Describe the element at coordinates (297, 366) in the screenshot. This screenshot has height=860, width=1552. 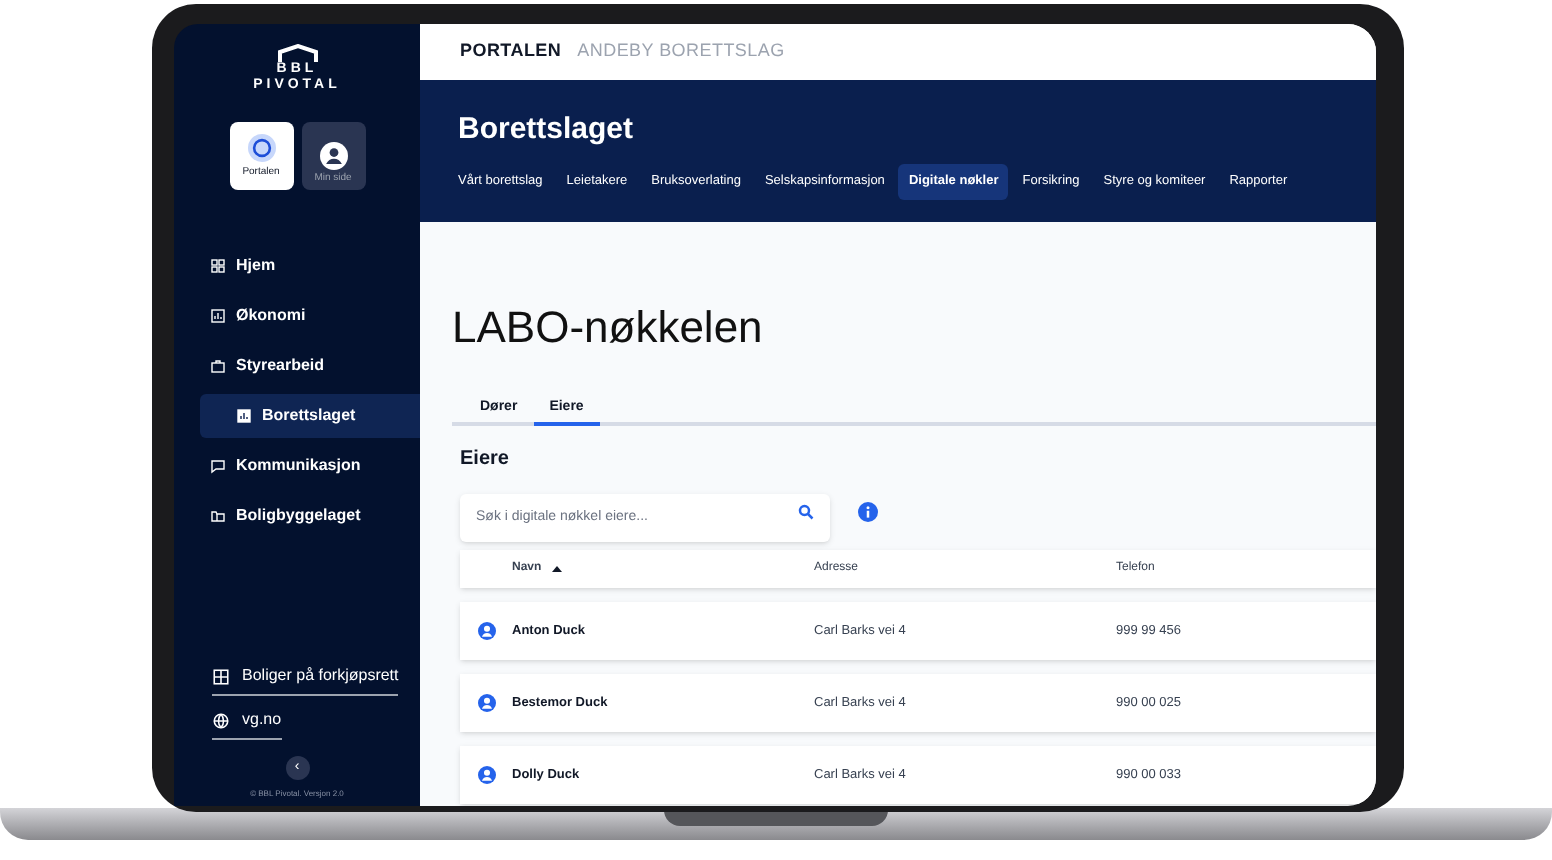
I see `nav-item: Styrearbeid` at that location.